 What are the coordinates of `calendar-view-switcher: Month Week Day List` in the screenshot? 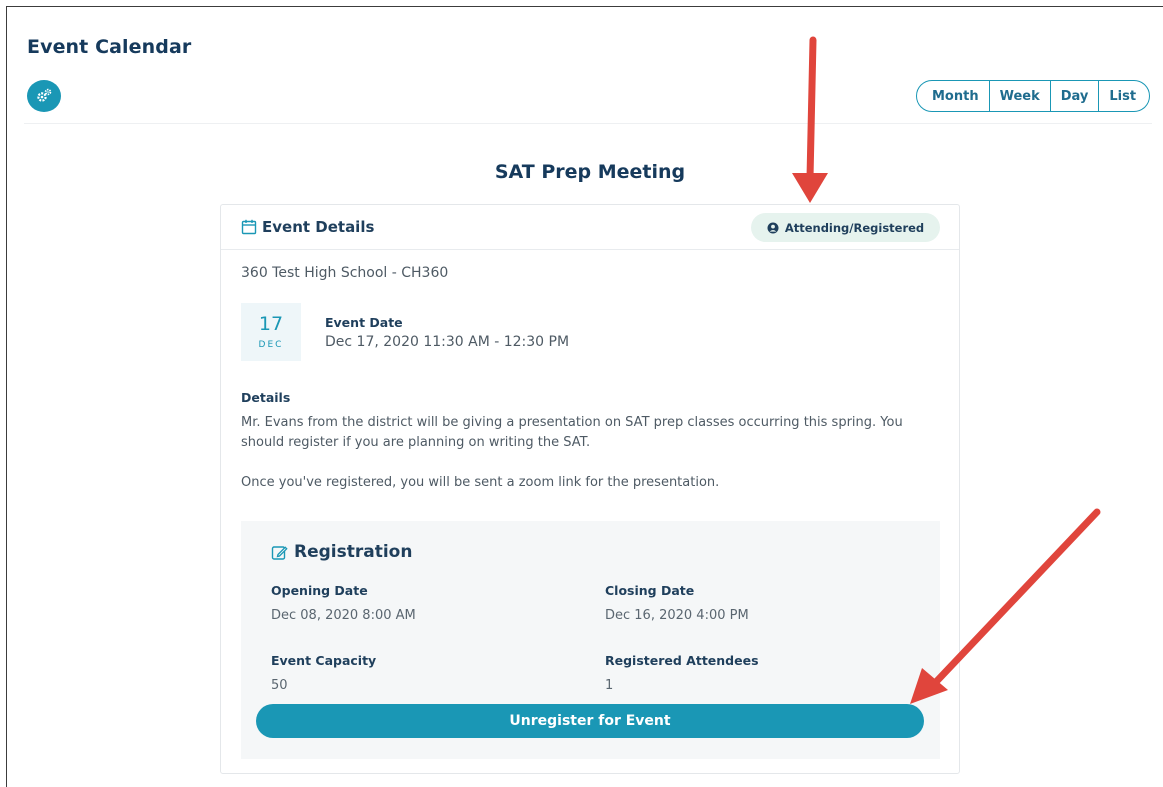 It's located at (1033, 96).